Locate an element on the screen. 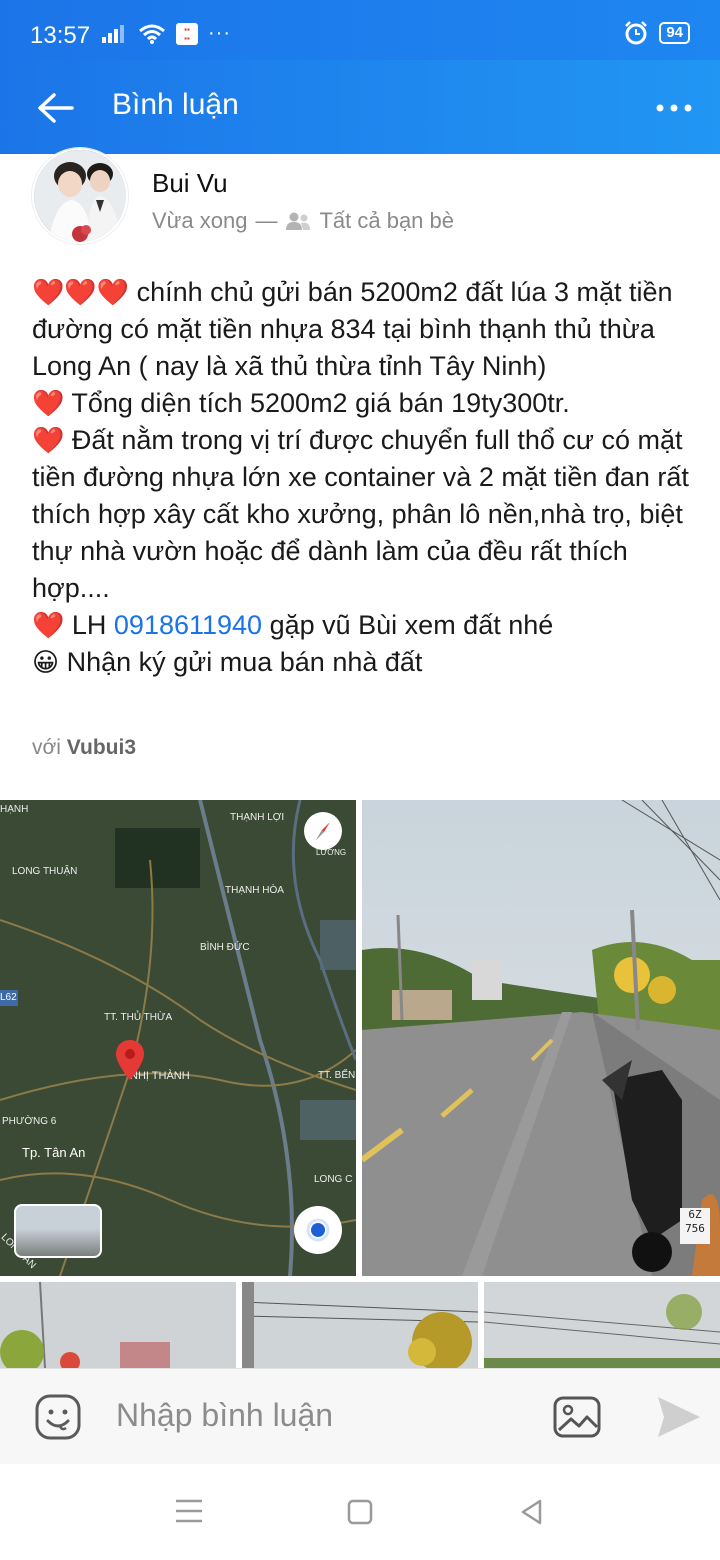  avatar-photo is located at coordinates (80, 196).